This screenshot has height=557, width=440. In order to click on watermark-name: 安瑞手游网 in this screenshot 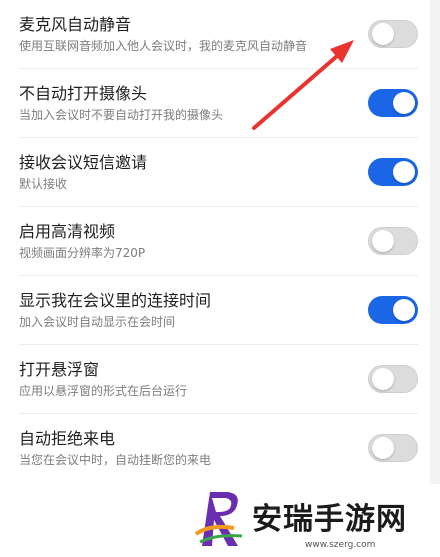, I will do `click(329, 519)`.